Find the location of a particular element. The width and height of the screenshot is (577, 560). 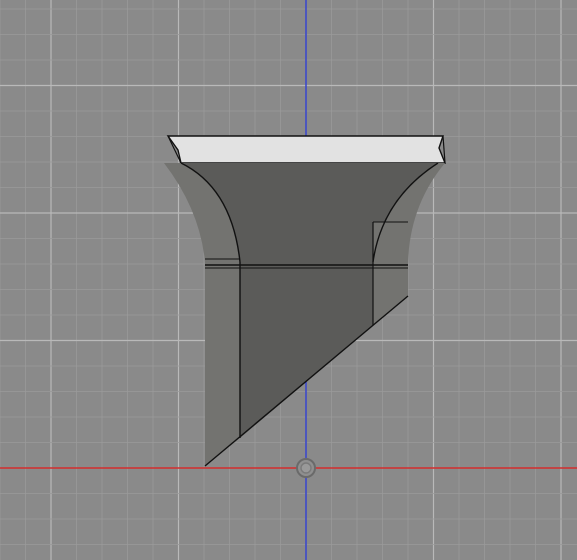

origin-inner-ring is located at coordinates (306, 468).